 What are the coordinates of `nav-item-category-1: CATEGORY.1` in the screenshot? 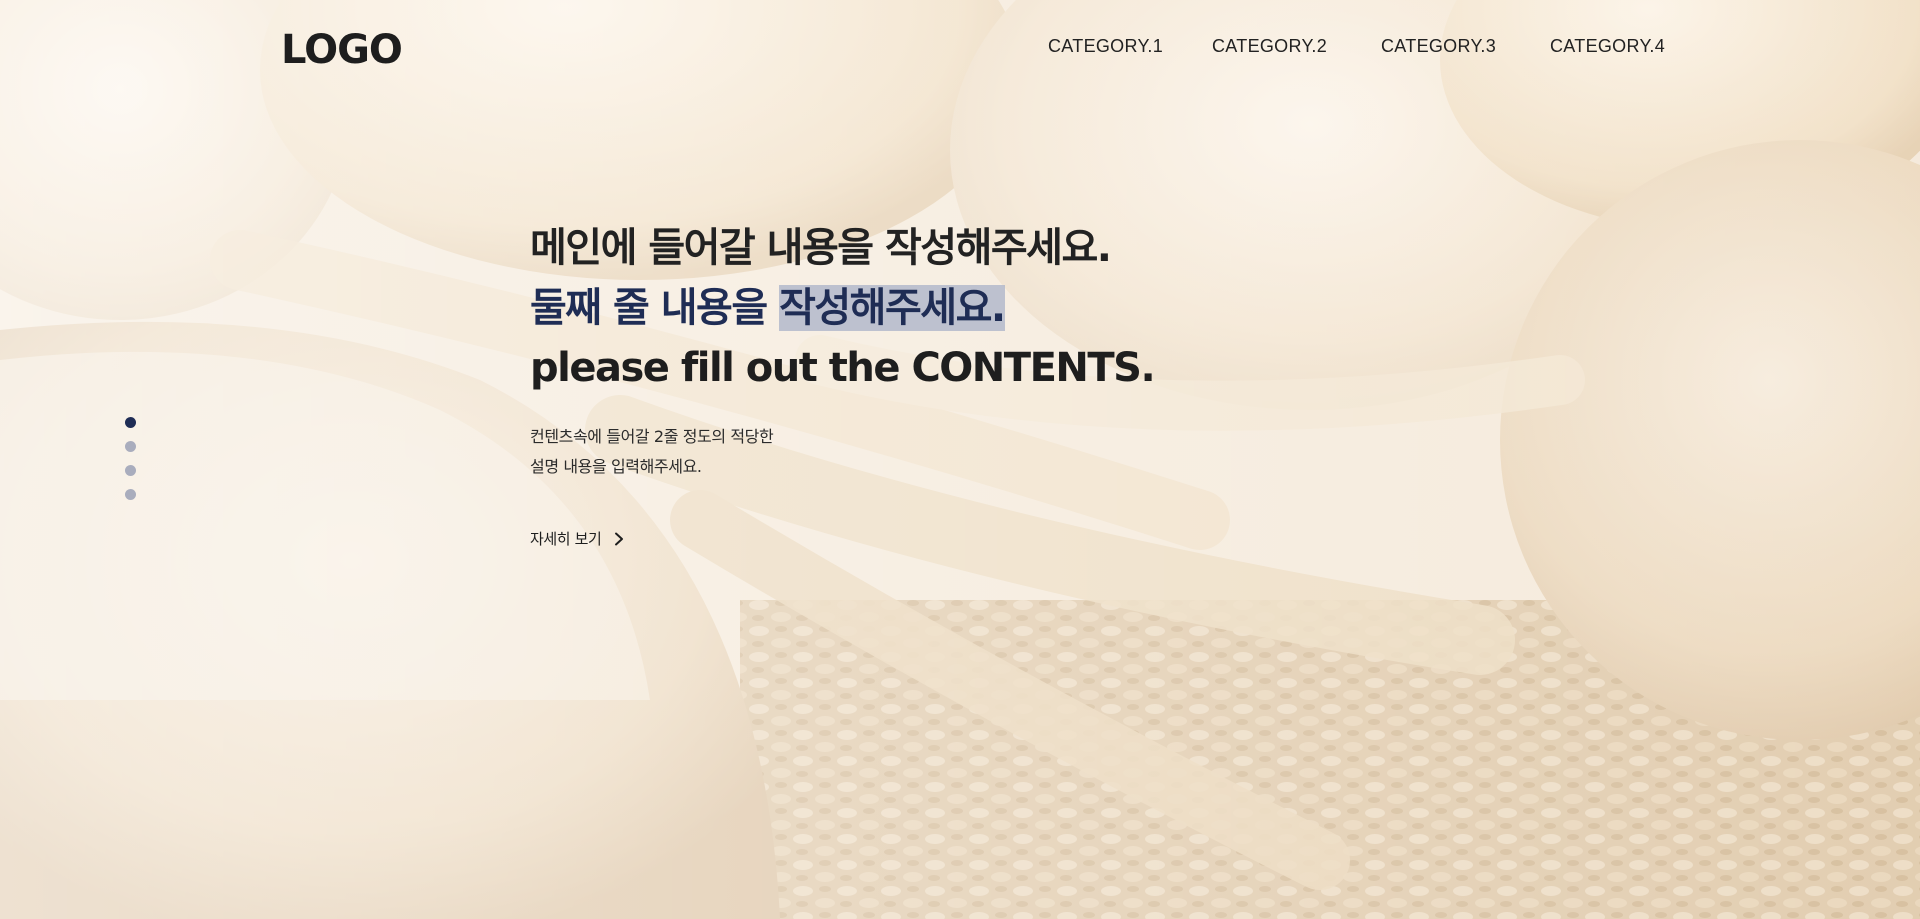 It's located at (1105, 46).